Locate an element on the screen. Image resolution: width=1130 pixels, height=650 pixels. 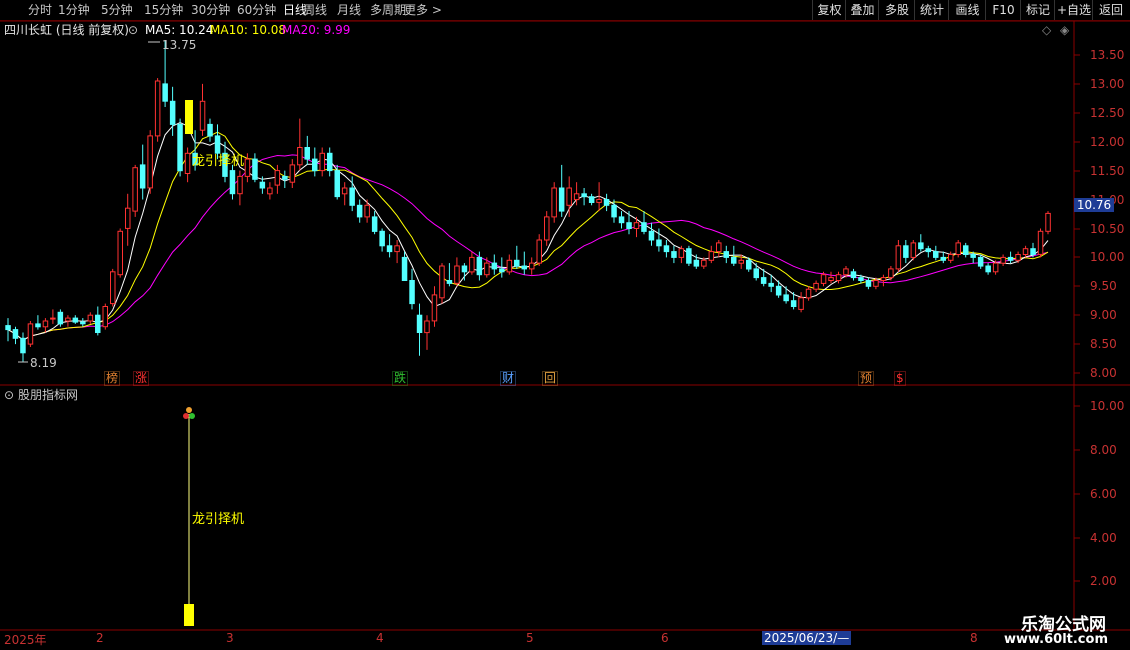
date-tick-label: 2 is located at coordinates (100, 638).